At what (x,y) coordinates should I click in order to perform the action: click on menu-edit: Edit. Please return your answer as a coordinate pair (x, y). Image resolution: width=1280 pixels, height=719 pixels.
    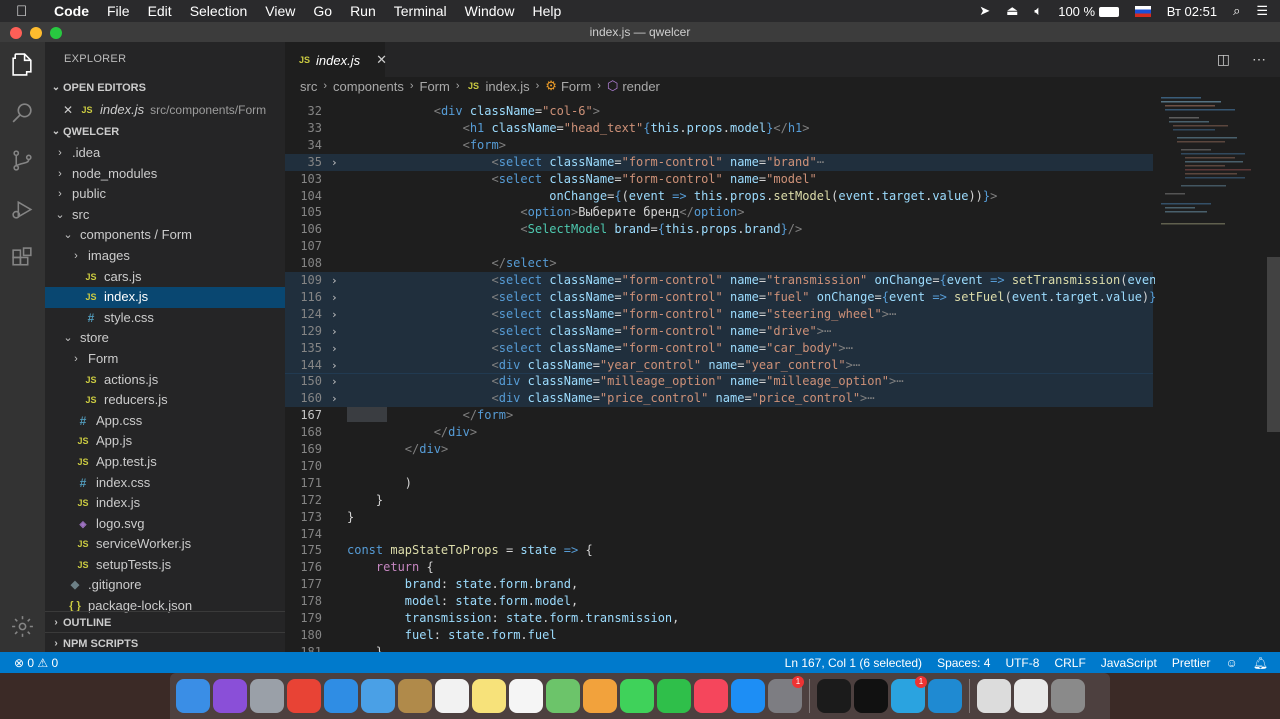
    Looking at the image, I should click on (160, 11).